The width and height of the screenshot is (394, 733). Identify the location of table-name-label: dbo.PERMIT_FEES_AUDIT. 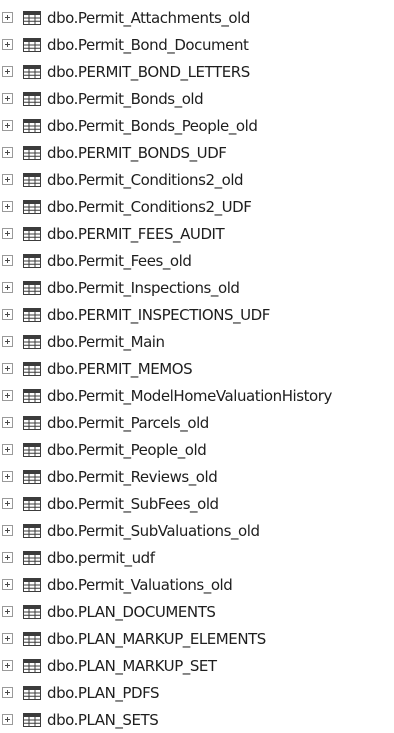
(136, 233).